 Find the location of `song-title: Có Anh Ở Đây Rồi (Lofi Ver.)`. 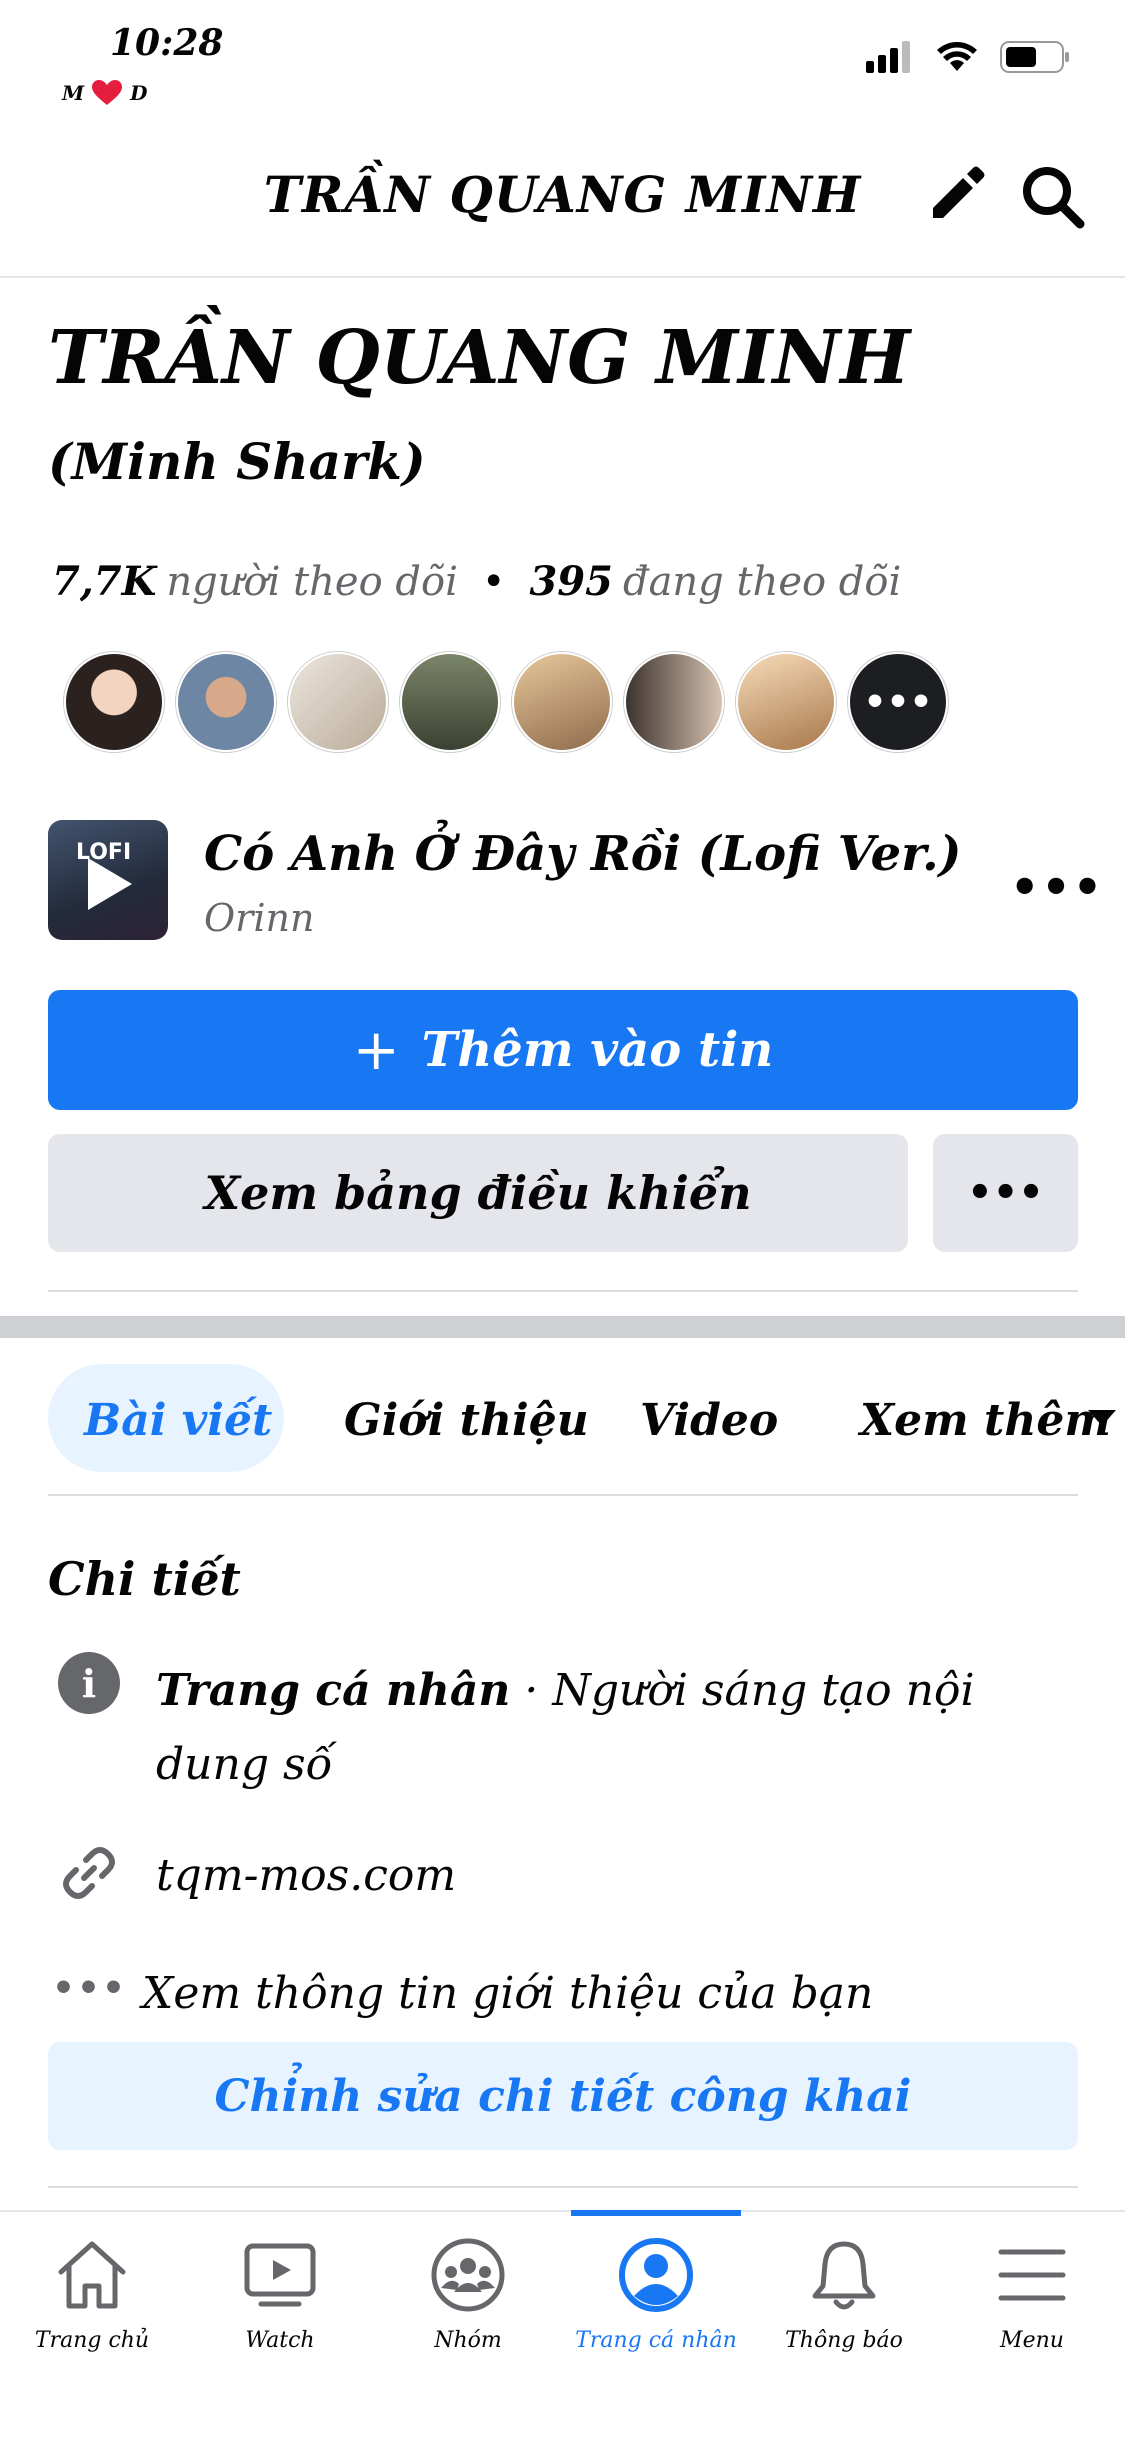

song-title: Có Anh Ở Đây Rồi (Lofi Ver.) is located at coordinates (582, 854).